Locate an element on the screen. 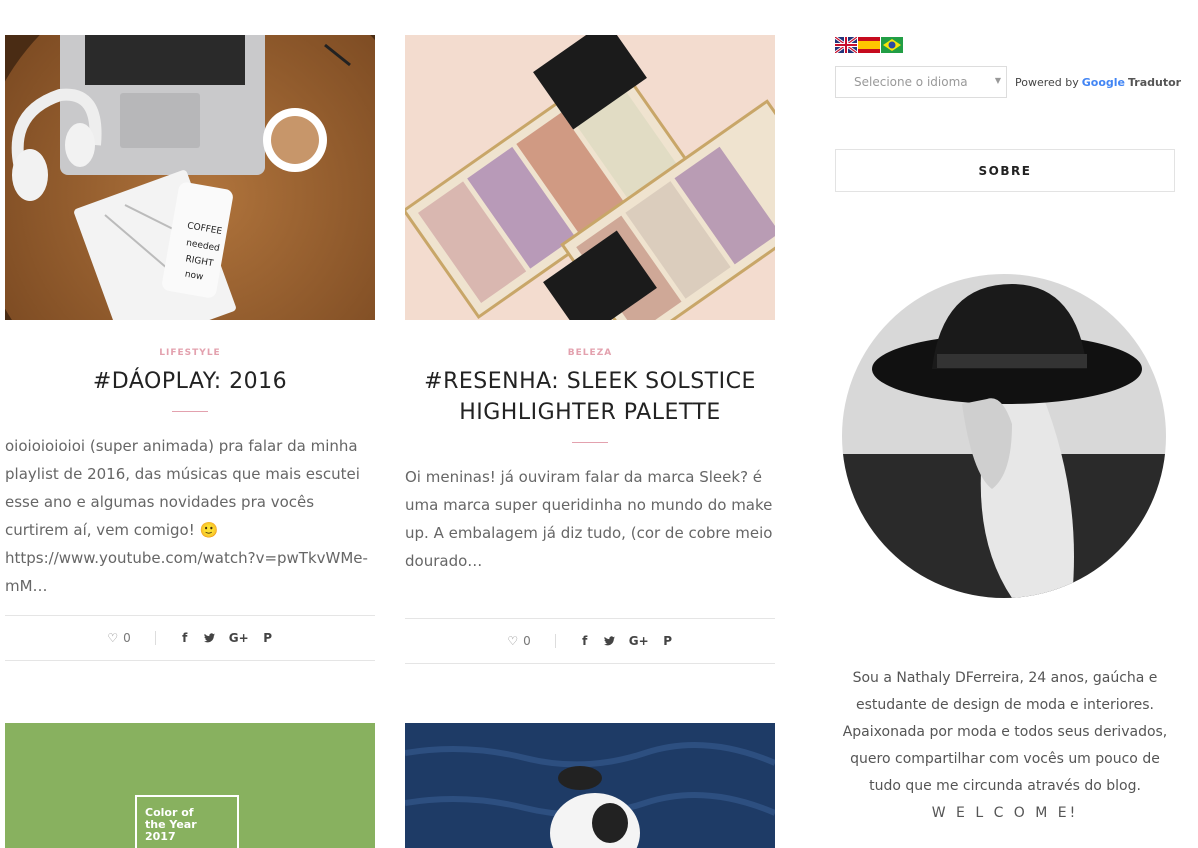  post-image: COFFEE needed RIGHT now is located at coordinates (190, 177).